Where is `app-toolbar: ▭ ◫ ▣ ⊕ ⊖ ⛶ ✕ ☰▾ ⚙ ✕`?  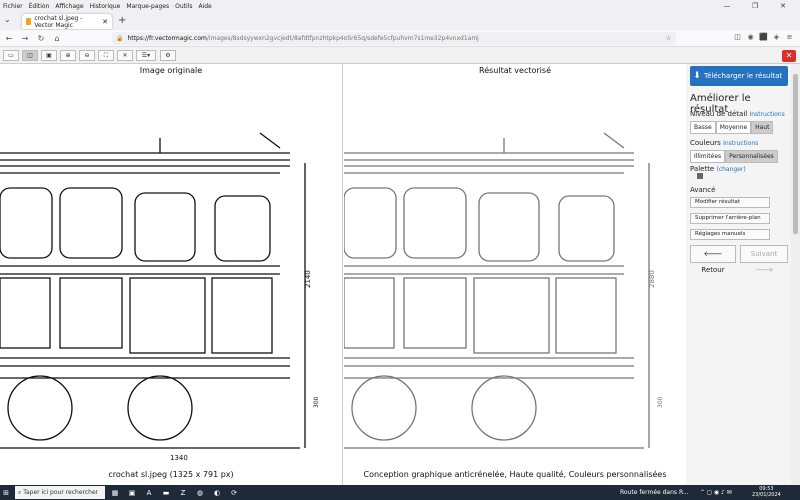
app-toolbar: ▭ ◫ ▣ ⊕ ⊖ ⛶ ✕ ☰▾ ⚙ ✕ is located at coordinates (400, 55).